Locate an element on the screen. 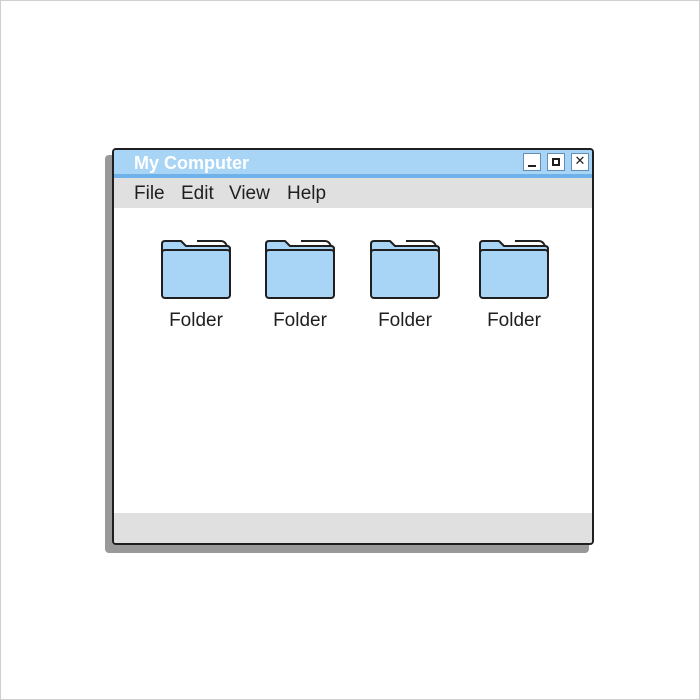 The height and width of the screenshot is (700, 700). maximize-icon is located at coordinates (556, 162).